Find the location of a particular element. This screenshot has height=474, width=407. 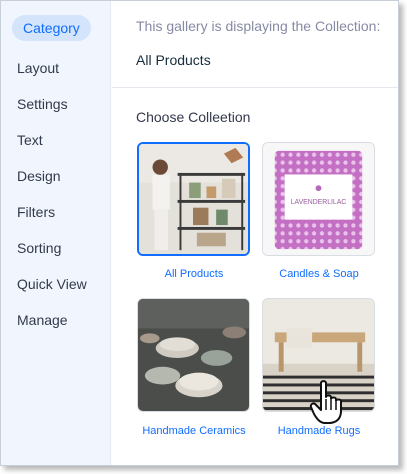

sidebar-item-filters: Filters is located at coordinates (36, 212).